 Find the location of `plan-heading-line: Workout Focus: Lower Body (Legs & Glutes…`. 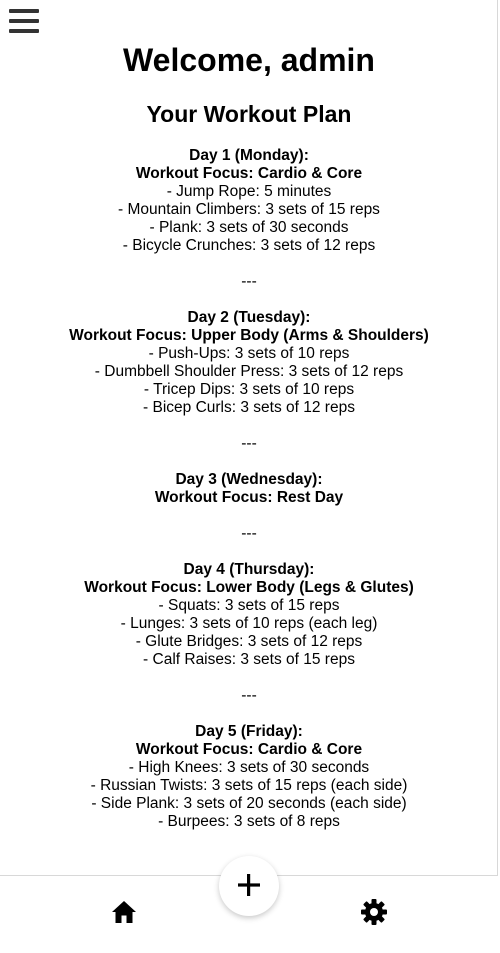

plan-heading-line: Workout Focus: Lower Body (Legs & Glutes… is located at coordinates (249, 587).